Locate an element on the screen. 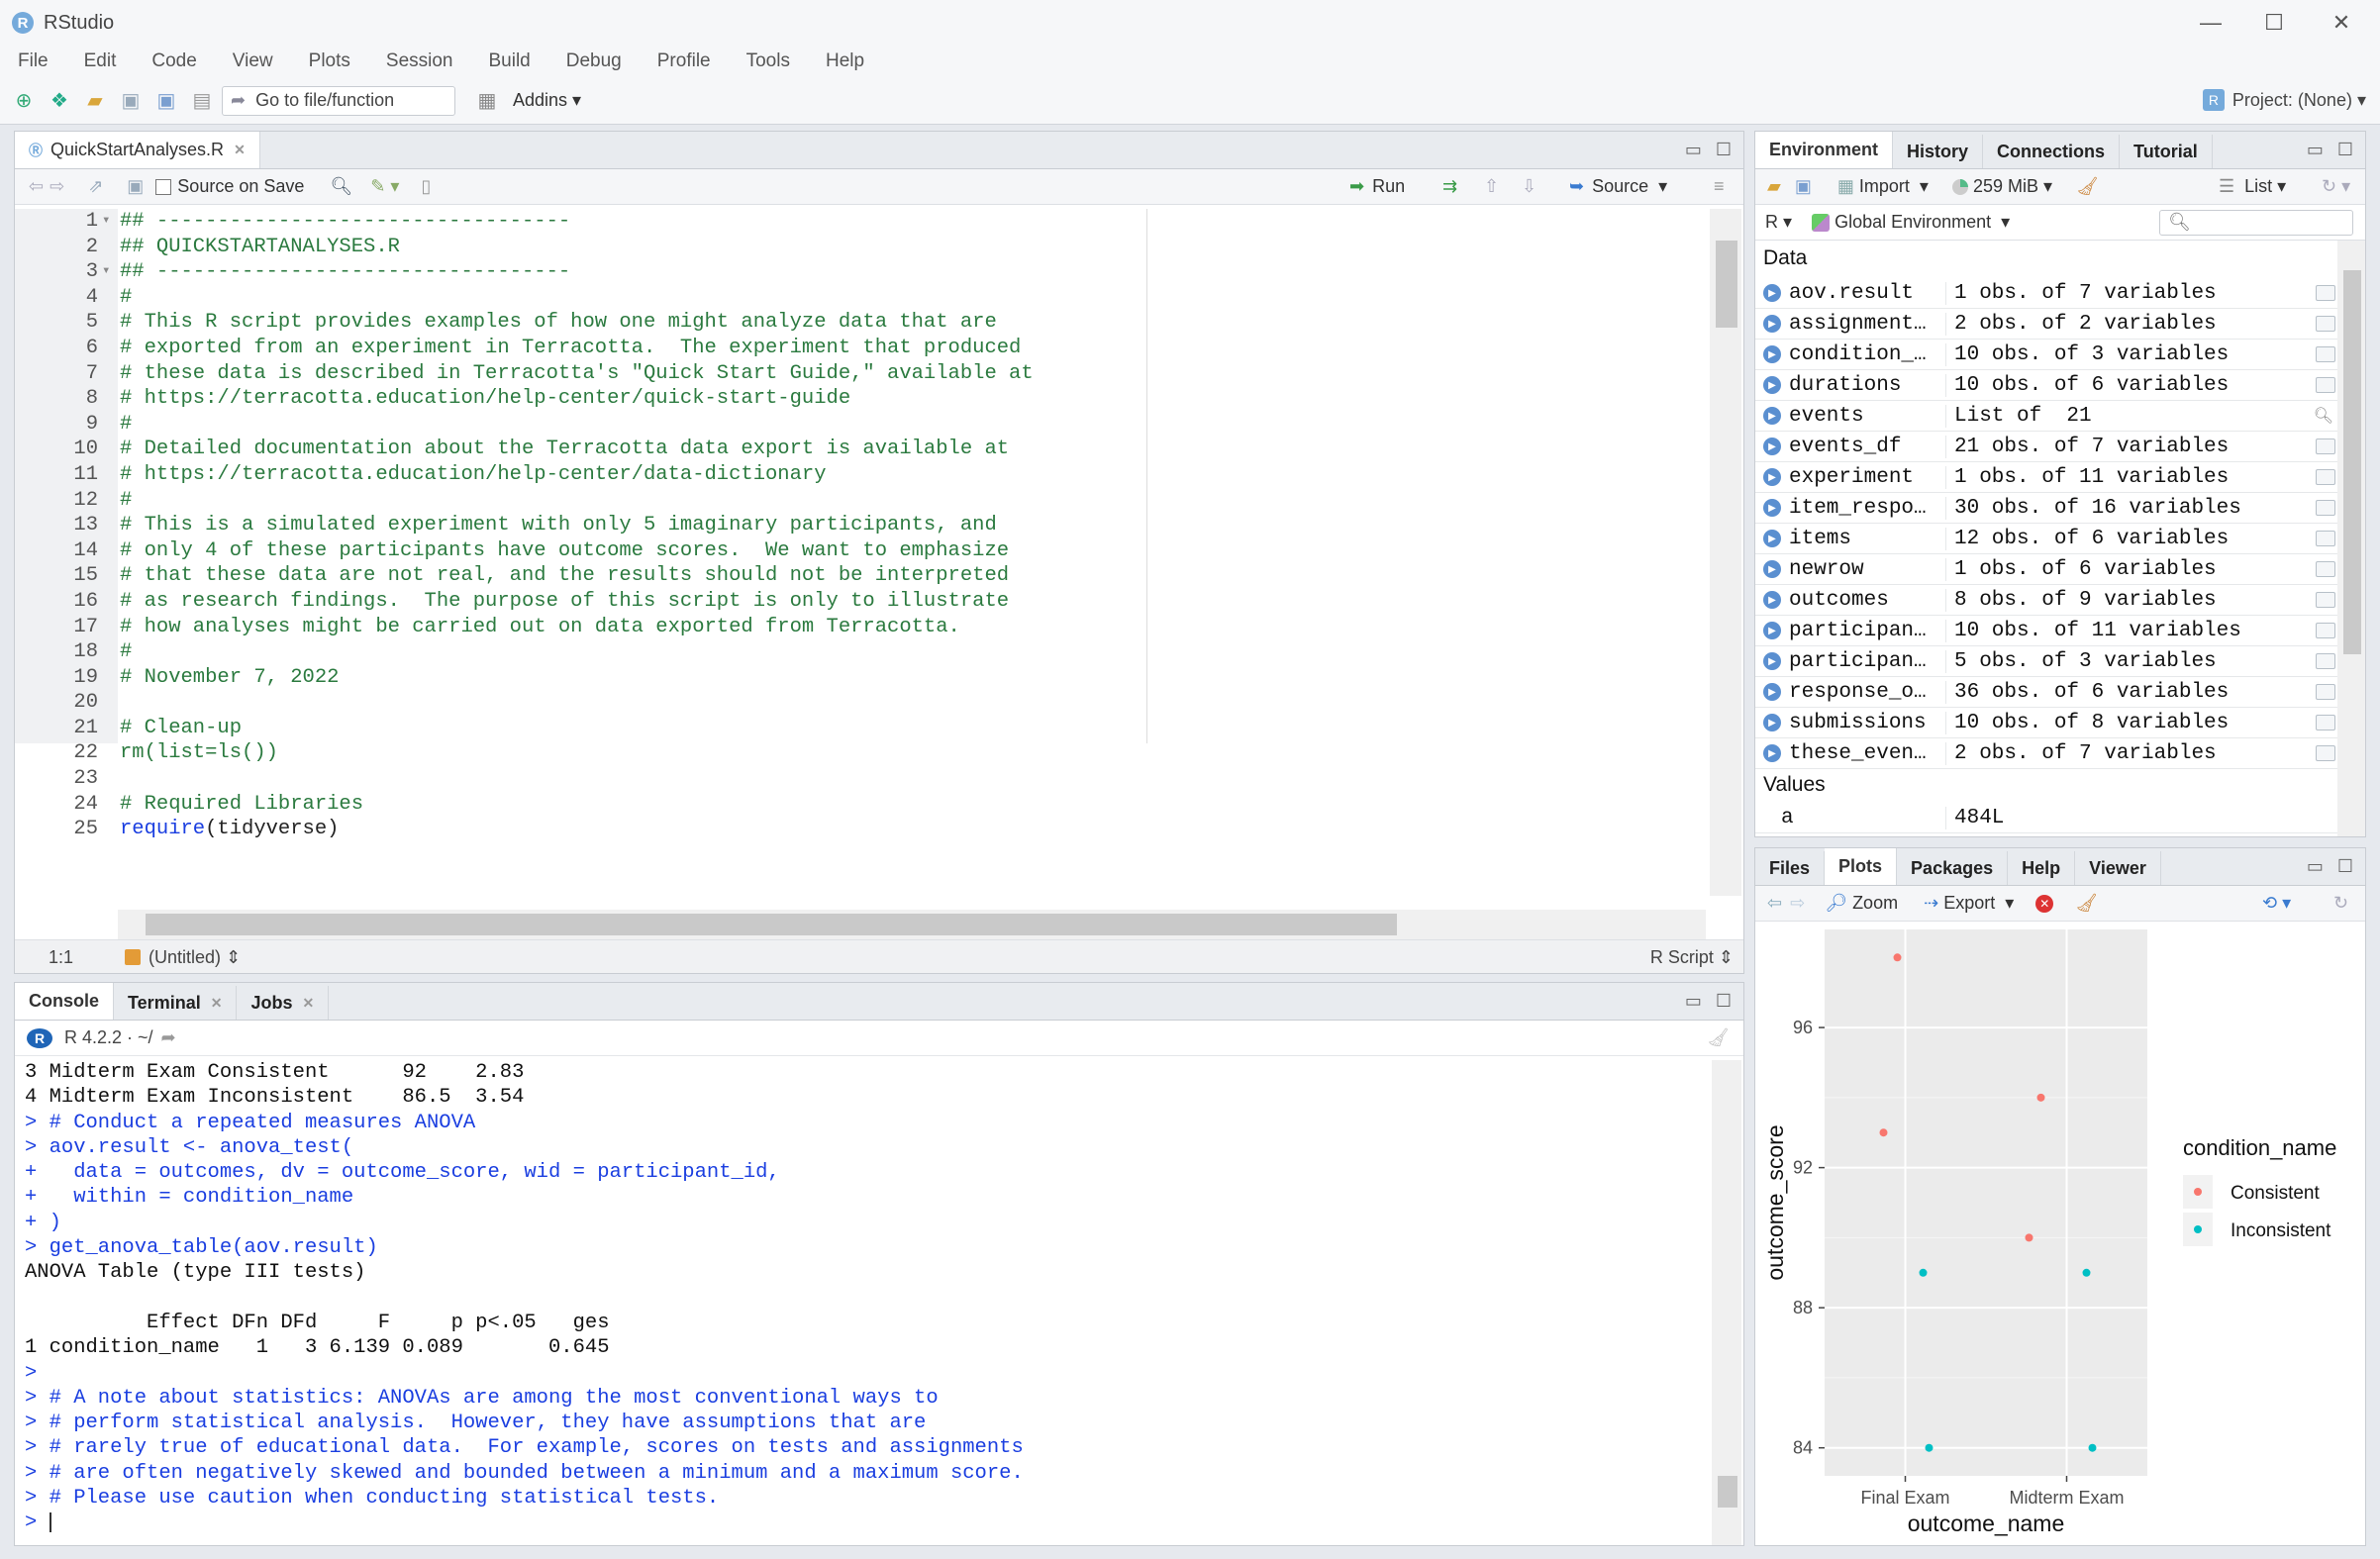  env-data-row: ▶ these_even… 2 obs. of 7 variables is located at coordinates (2048, 753).